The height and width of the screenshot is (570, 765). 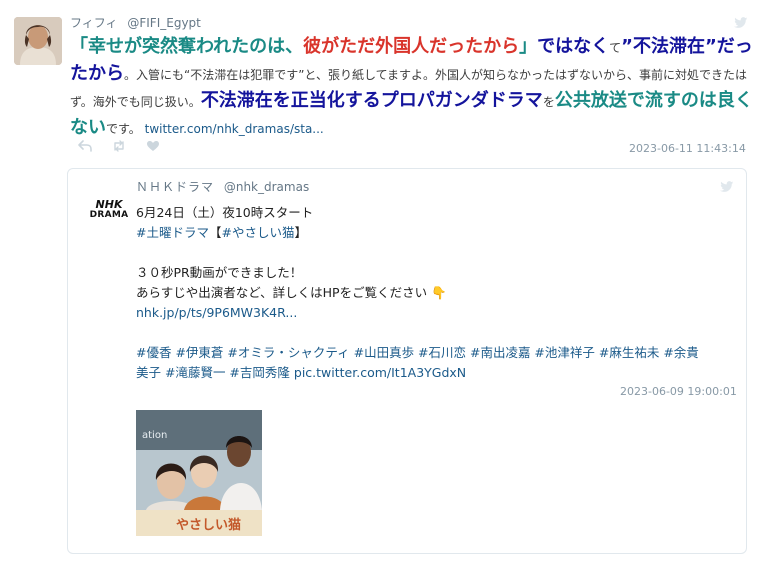 I want to click on tweet-text-segment: 不法滞在を正当化するプロパガンダドラマ, so click(x=371, y=100).